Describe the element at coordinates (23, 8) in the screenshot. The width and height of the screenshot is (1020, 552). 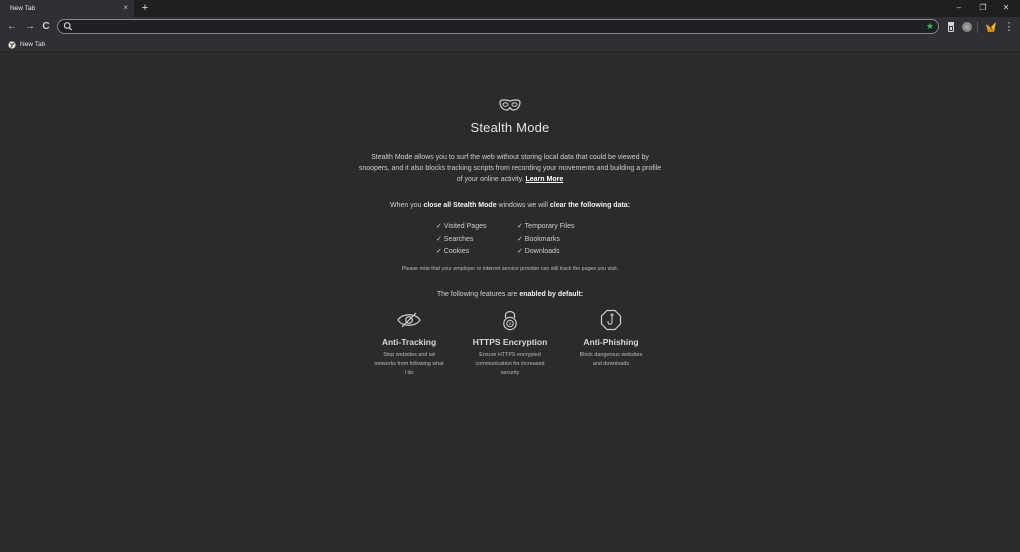
I see `tab-title: New Tab` at that location.